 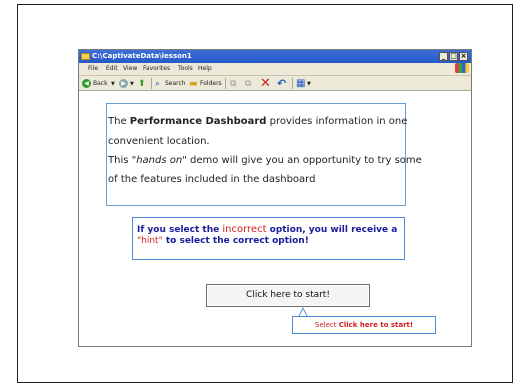 What do you see at coordinates (453, 56) in the screenshot?
I see `maximize-button: □` at bounding box center [453, 56].